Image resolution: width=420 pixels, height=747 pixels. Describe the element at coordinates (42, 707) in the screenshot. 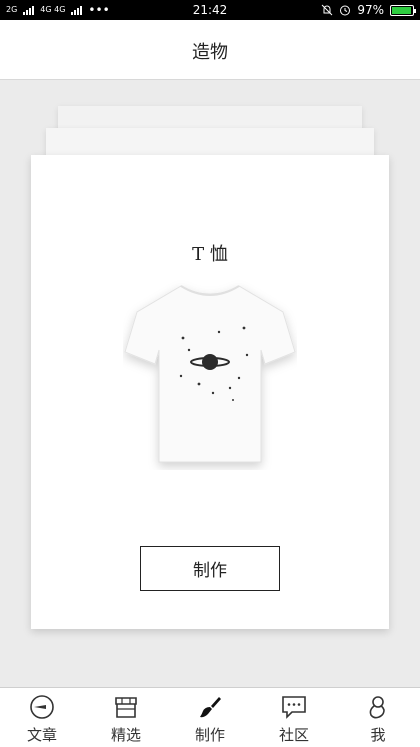

I see `article-icon` at that location.